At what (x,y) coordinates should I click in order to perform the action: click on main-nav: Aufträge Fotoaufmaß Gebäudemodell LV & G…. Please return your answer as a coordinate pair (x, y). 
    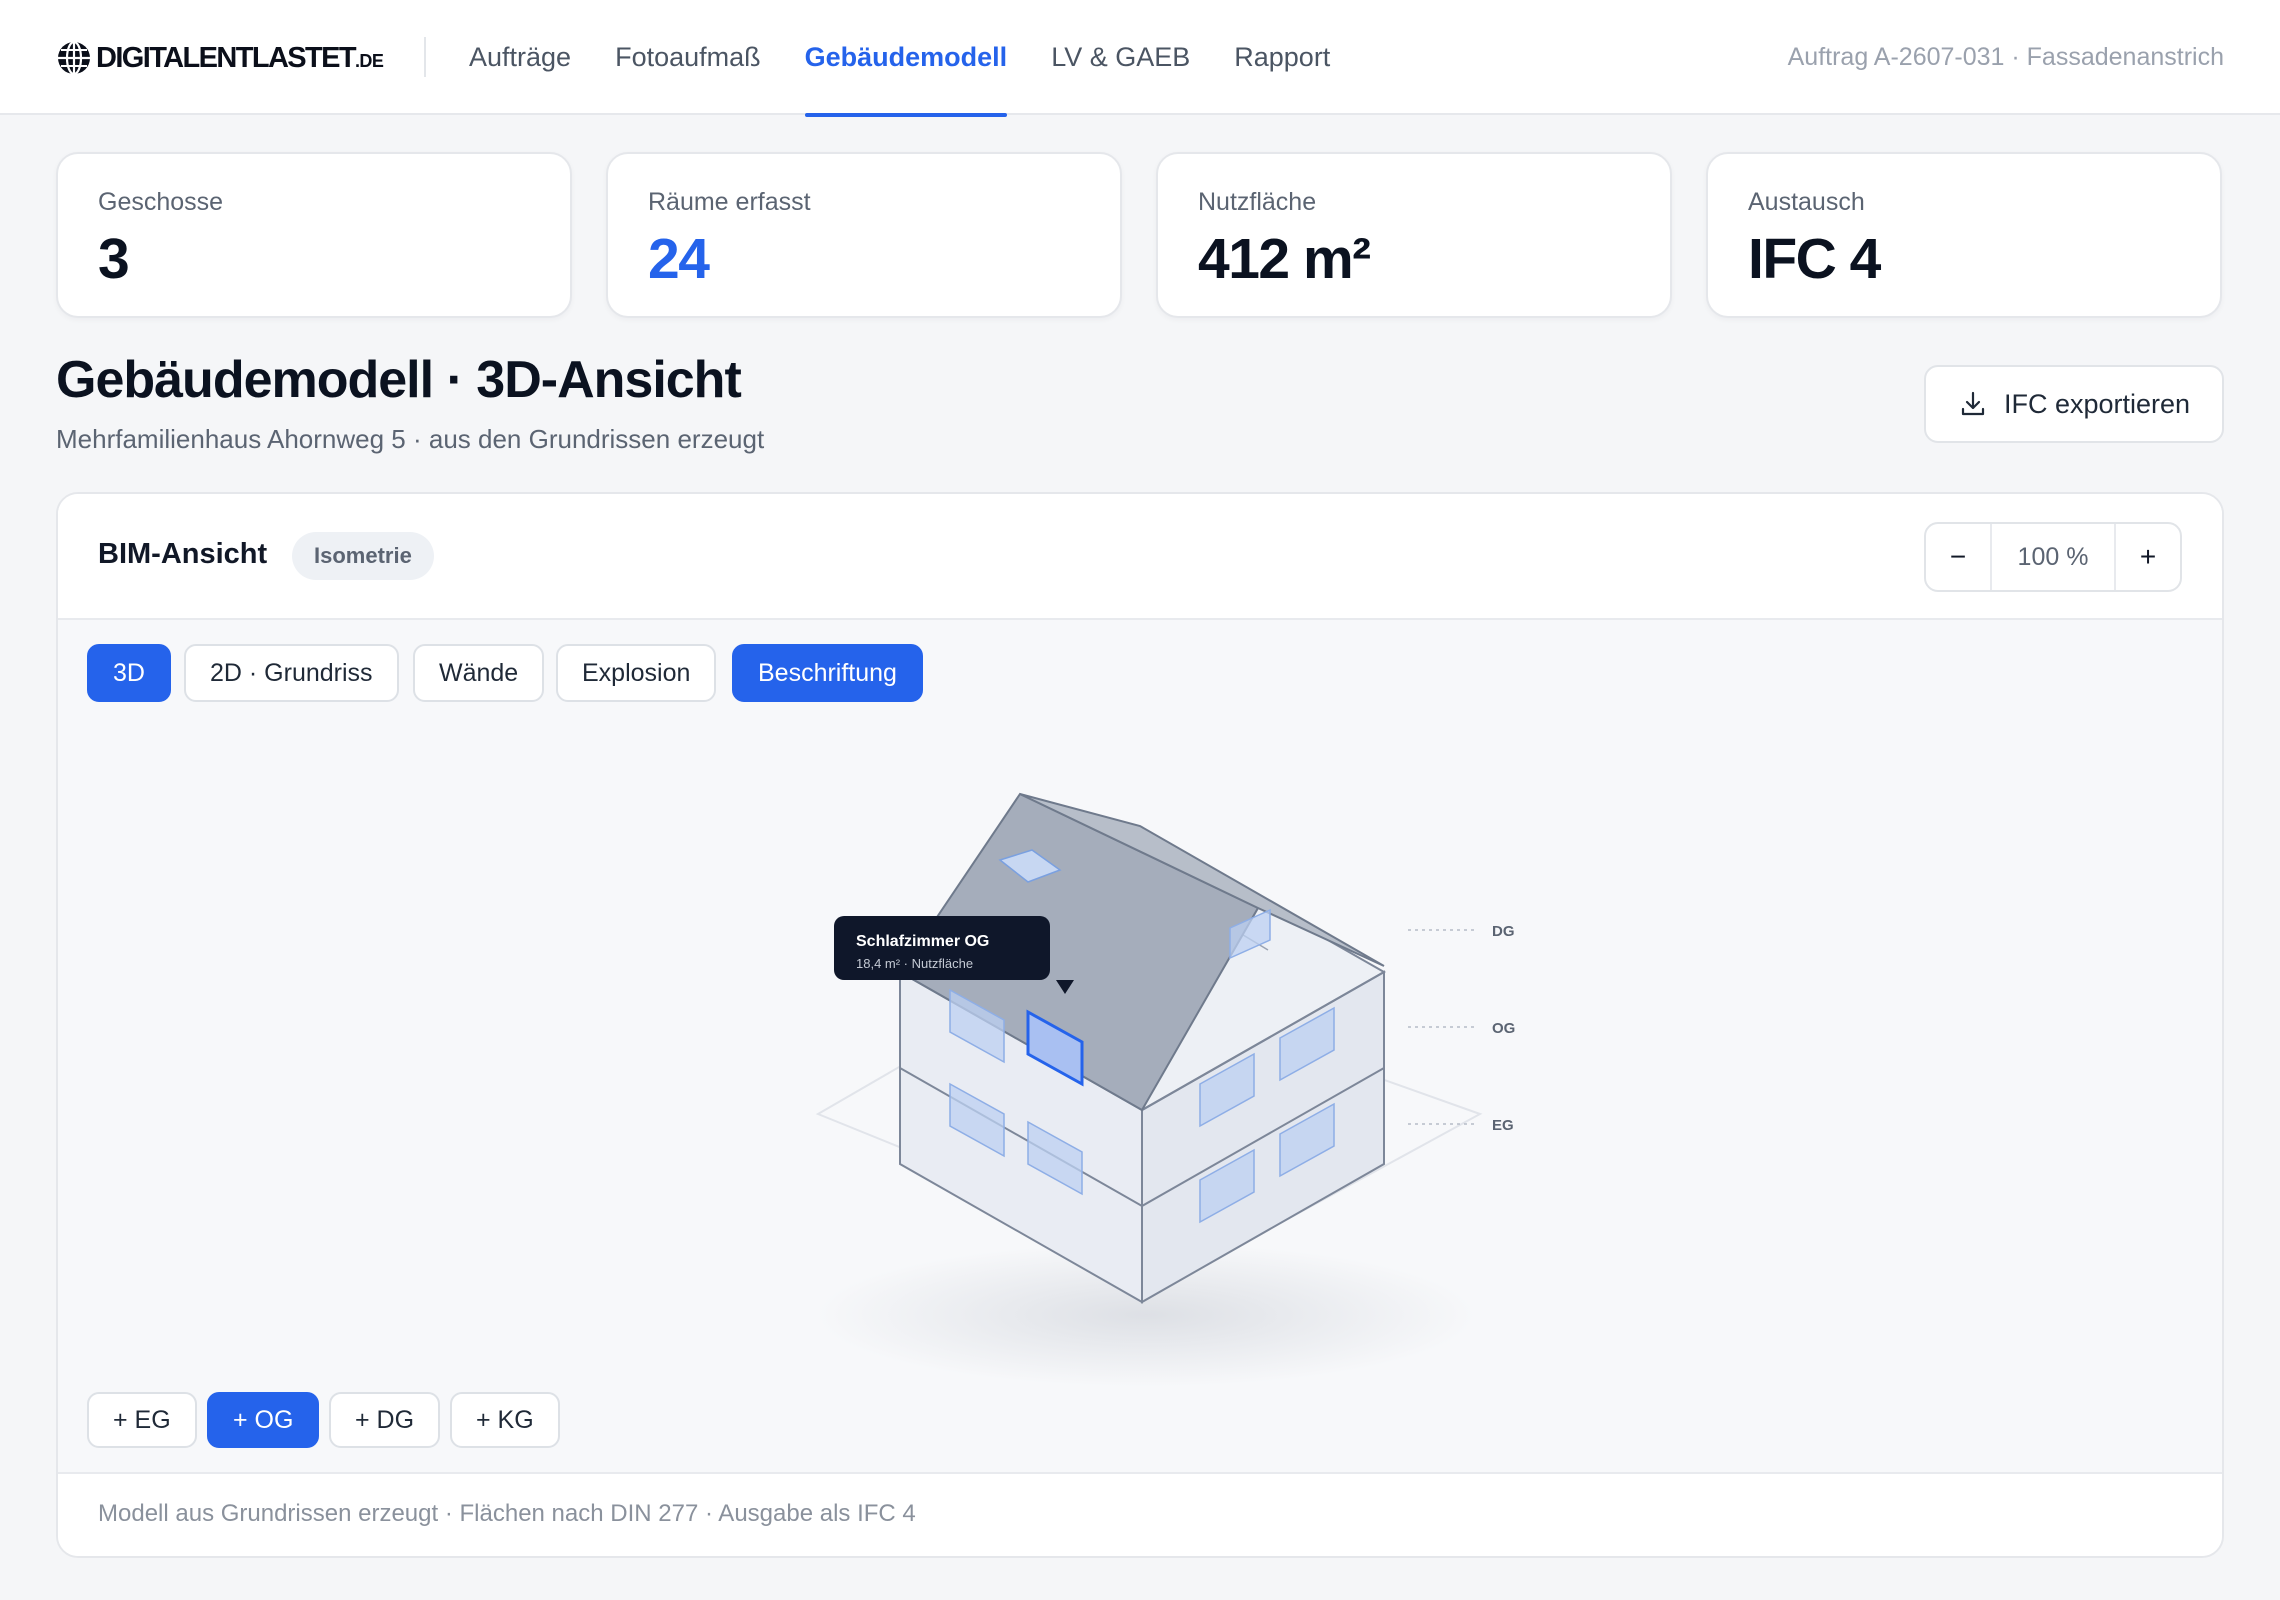
    Looking at the image, I should click on (921, 58).